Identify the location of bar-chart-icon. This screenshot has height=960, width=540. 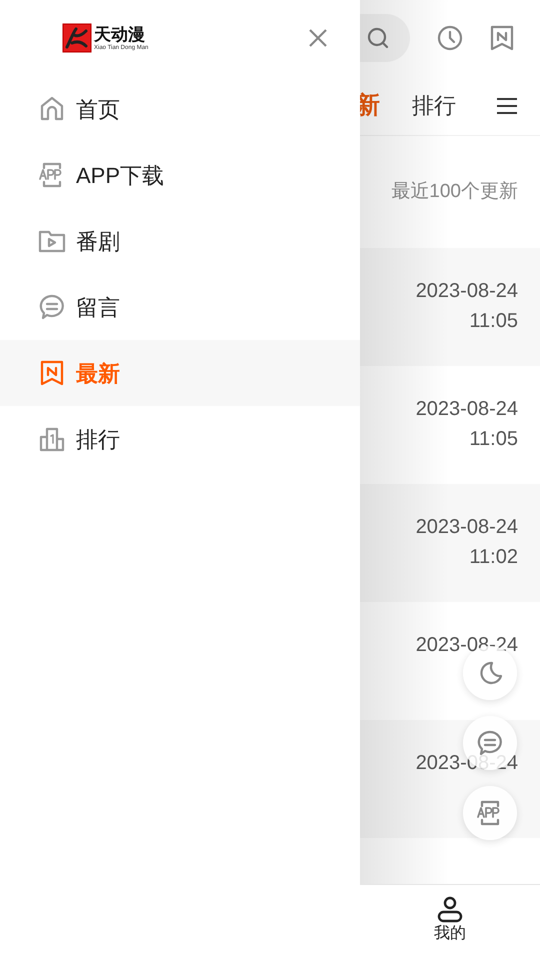
(52, 439).